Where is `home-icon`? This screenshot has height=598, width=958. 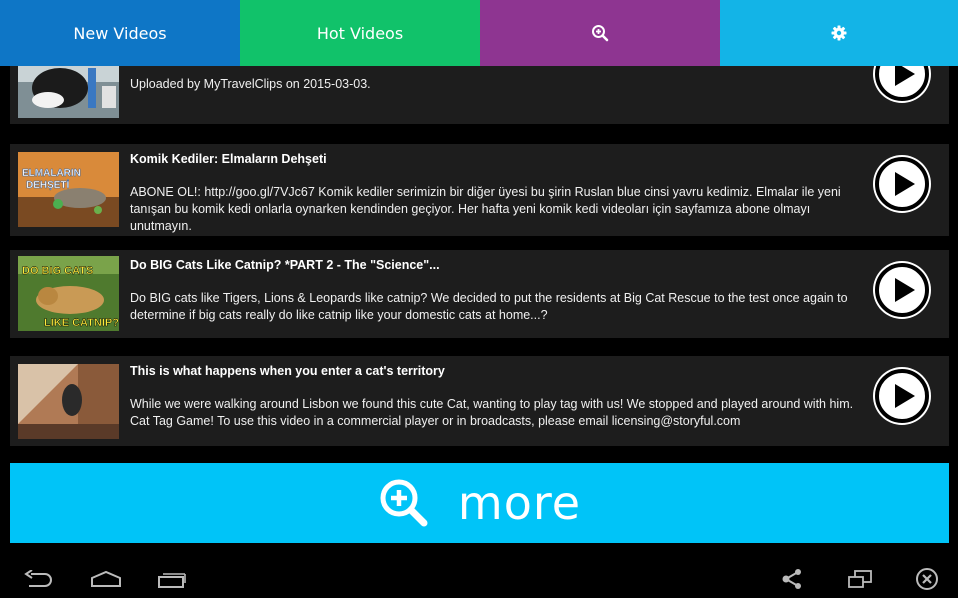
home-icon is located at coordinates (106, 578).